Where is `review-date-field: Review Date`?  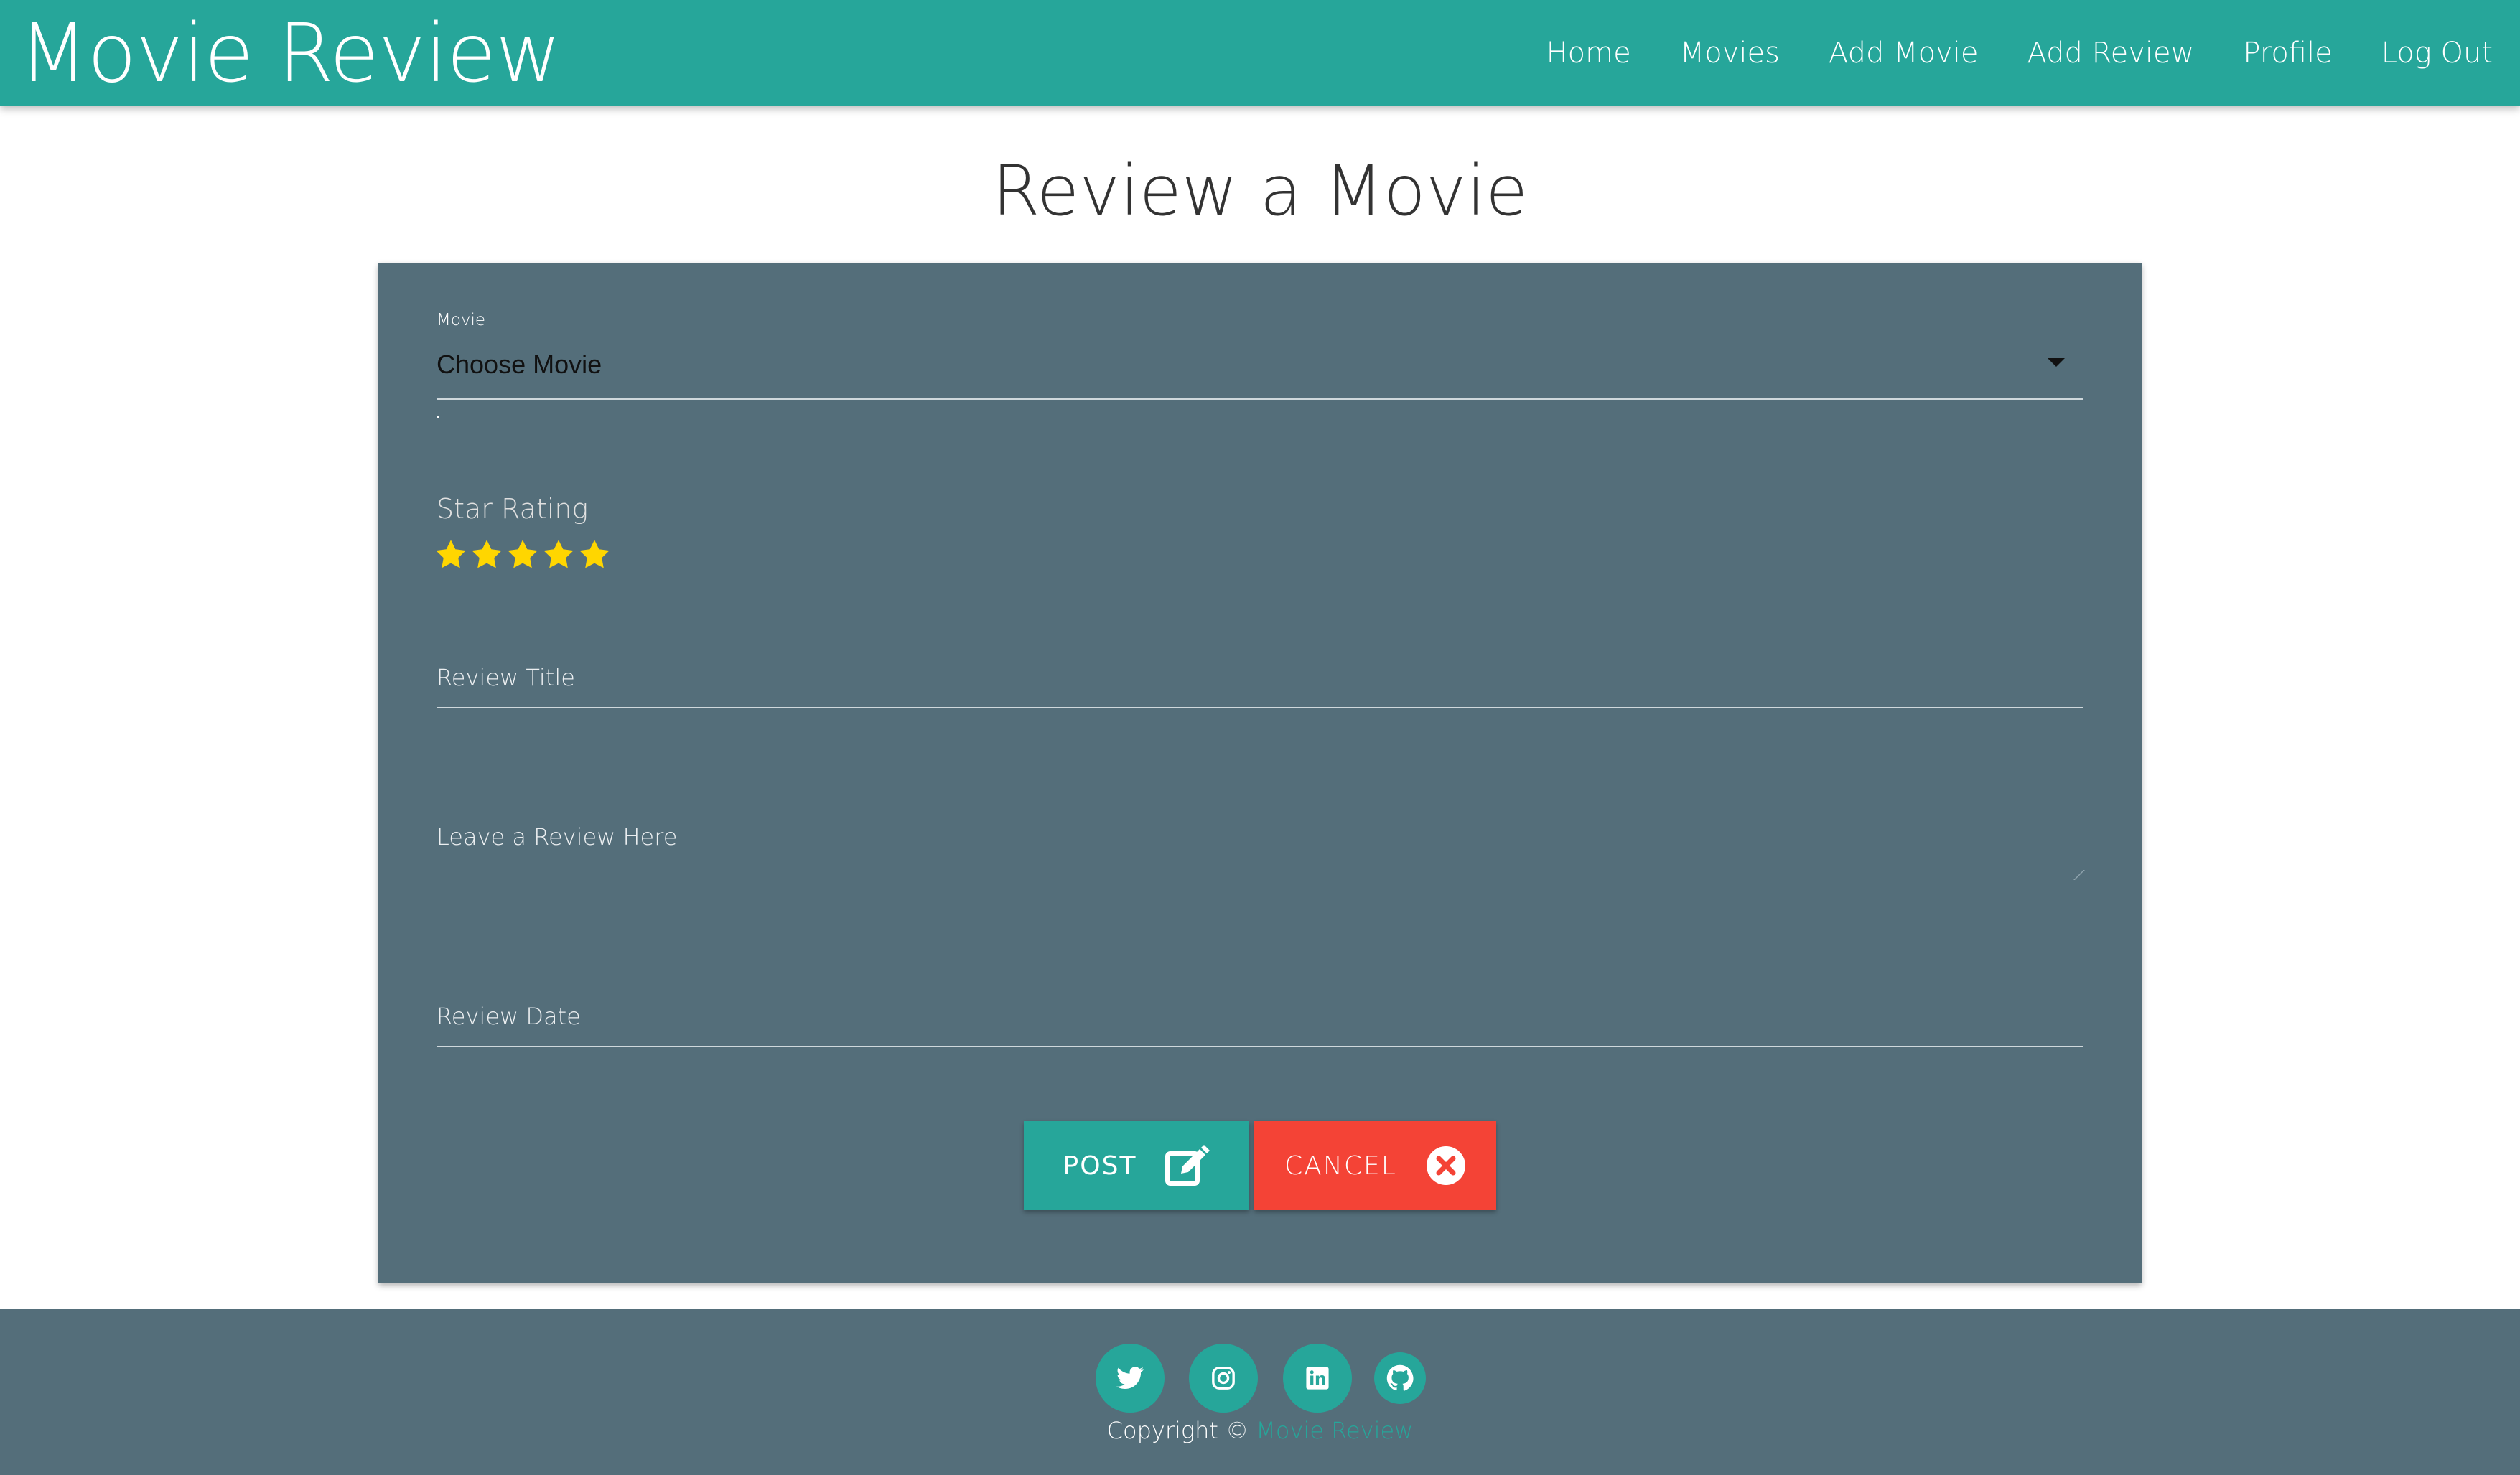 review-date-field: Review Date is located at coordinates (1260, 1019).